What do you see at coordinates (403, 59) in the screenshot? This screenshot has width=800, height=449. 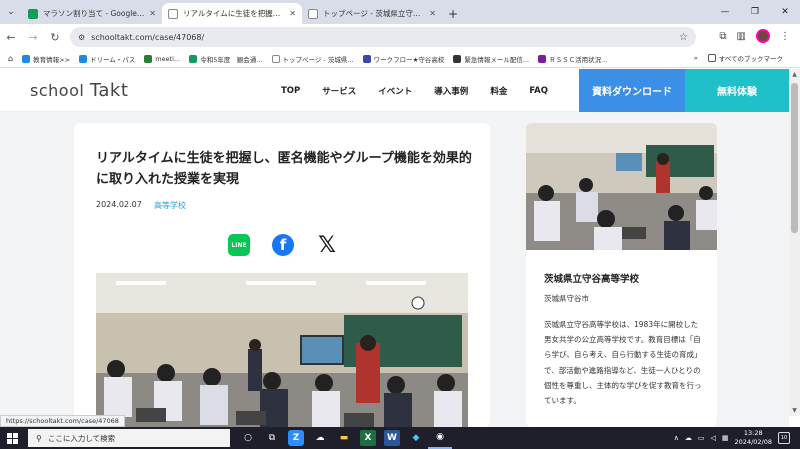 I see `bookmark-item: ワークフロー★守谷高校` at bounding box center [403, 59].